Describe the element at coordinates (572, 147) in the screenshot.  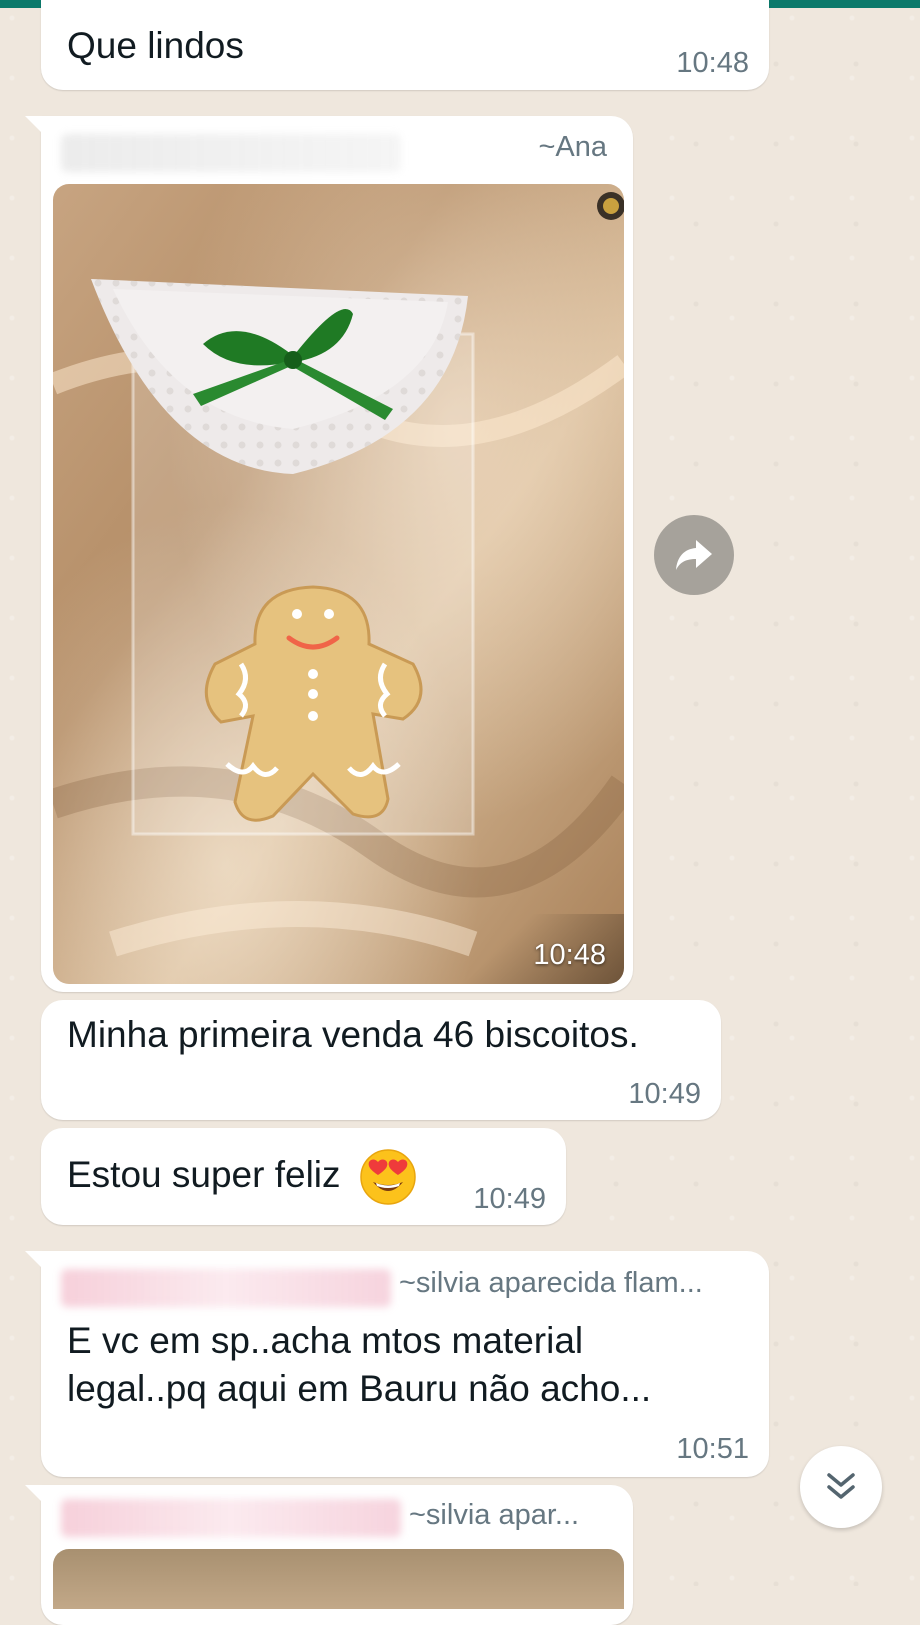
I see `sender-name: ~Ana` at that location.